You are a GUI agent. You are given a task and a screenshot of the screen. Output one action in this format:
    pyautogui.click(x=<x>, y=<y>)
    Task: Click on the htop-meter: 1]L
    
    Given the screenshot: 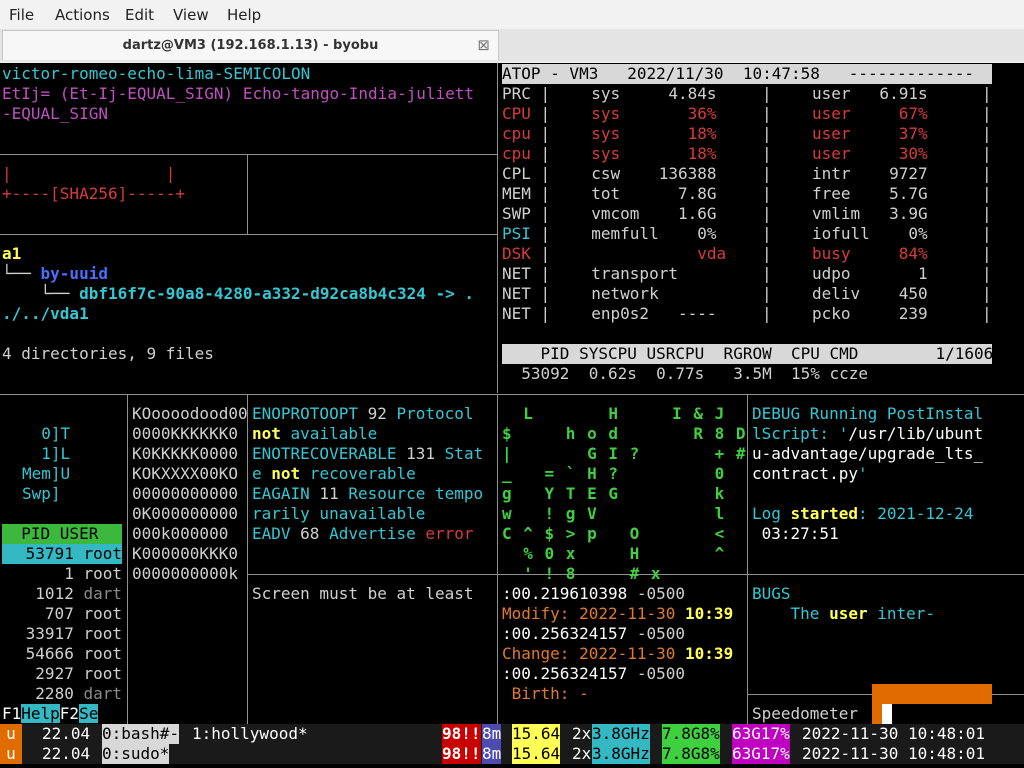 What is the action you would take?
    pyautogui.click(x=46, y=453)
    